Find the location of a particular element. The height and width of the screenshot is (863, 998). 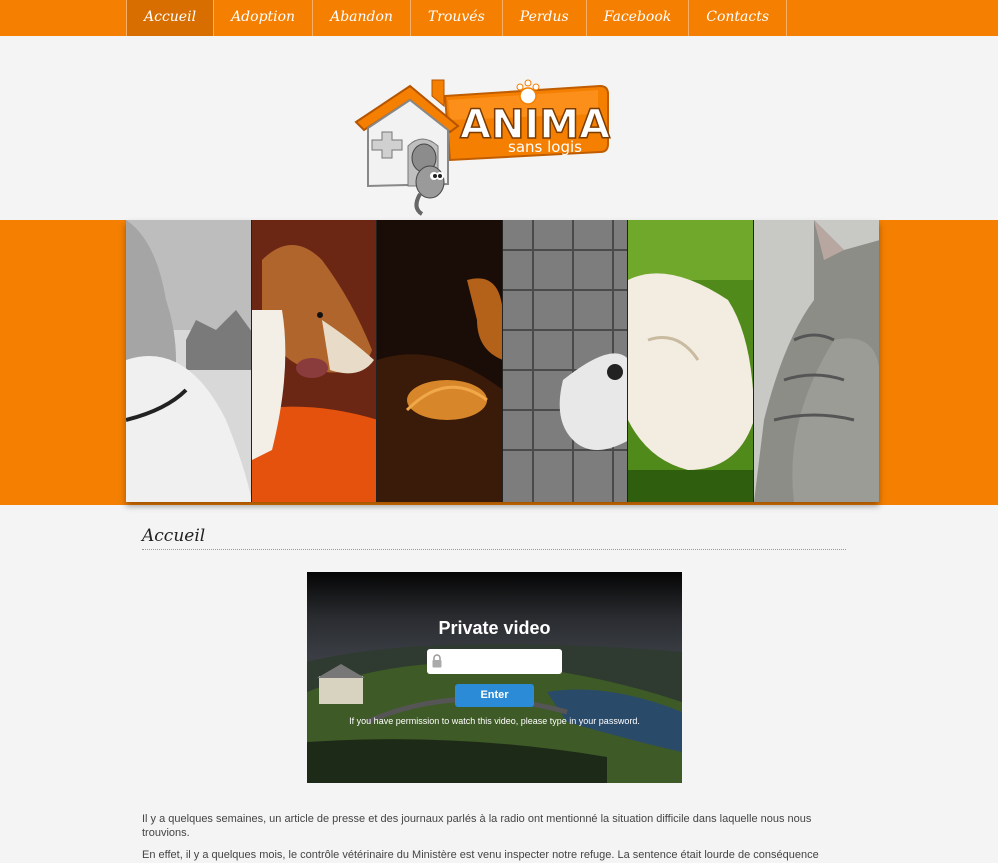

white-dog-grass-photo is located at coordinates (691, 361).